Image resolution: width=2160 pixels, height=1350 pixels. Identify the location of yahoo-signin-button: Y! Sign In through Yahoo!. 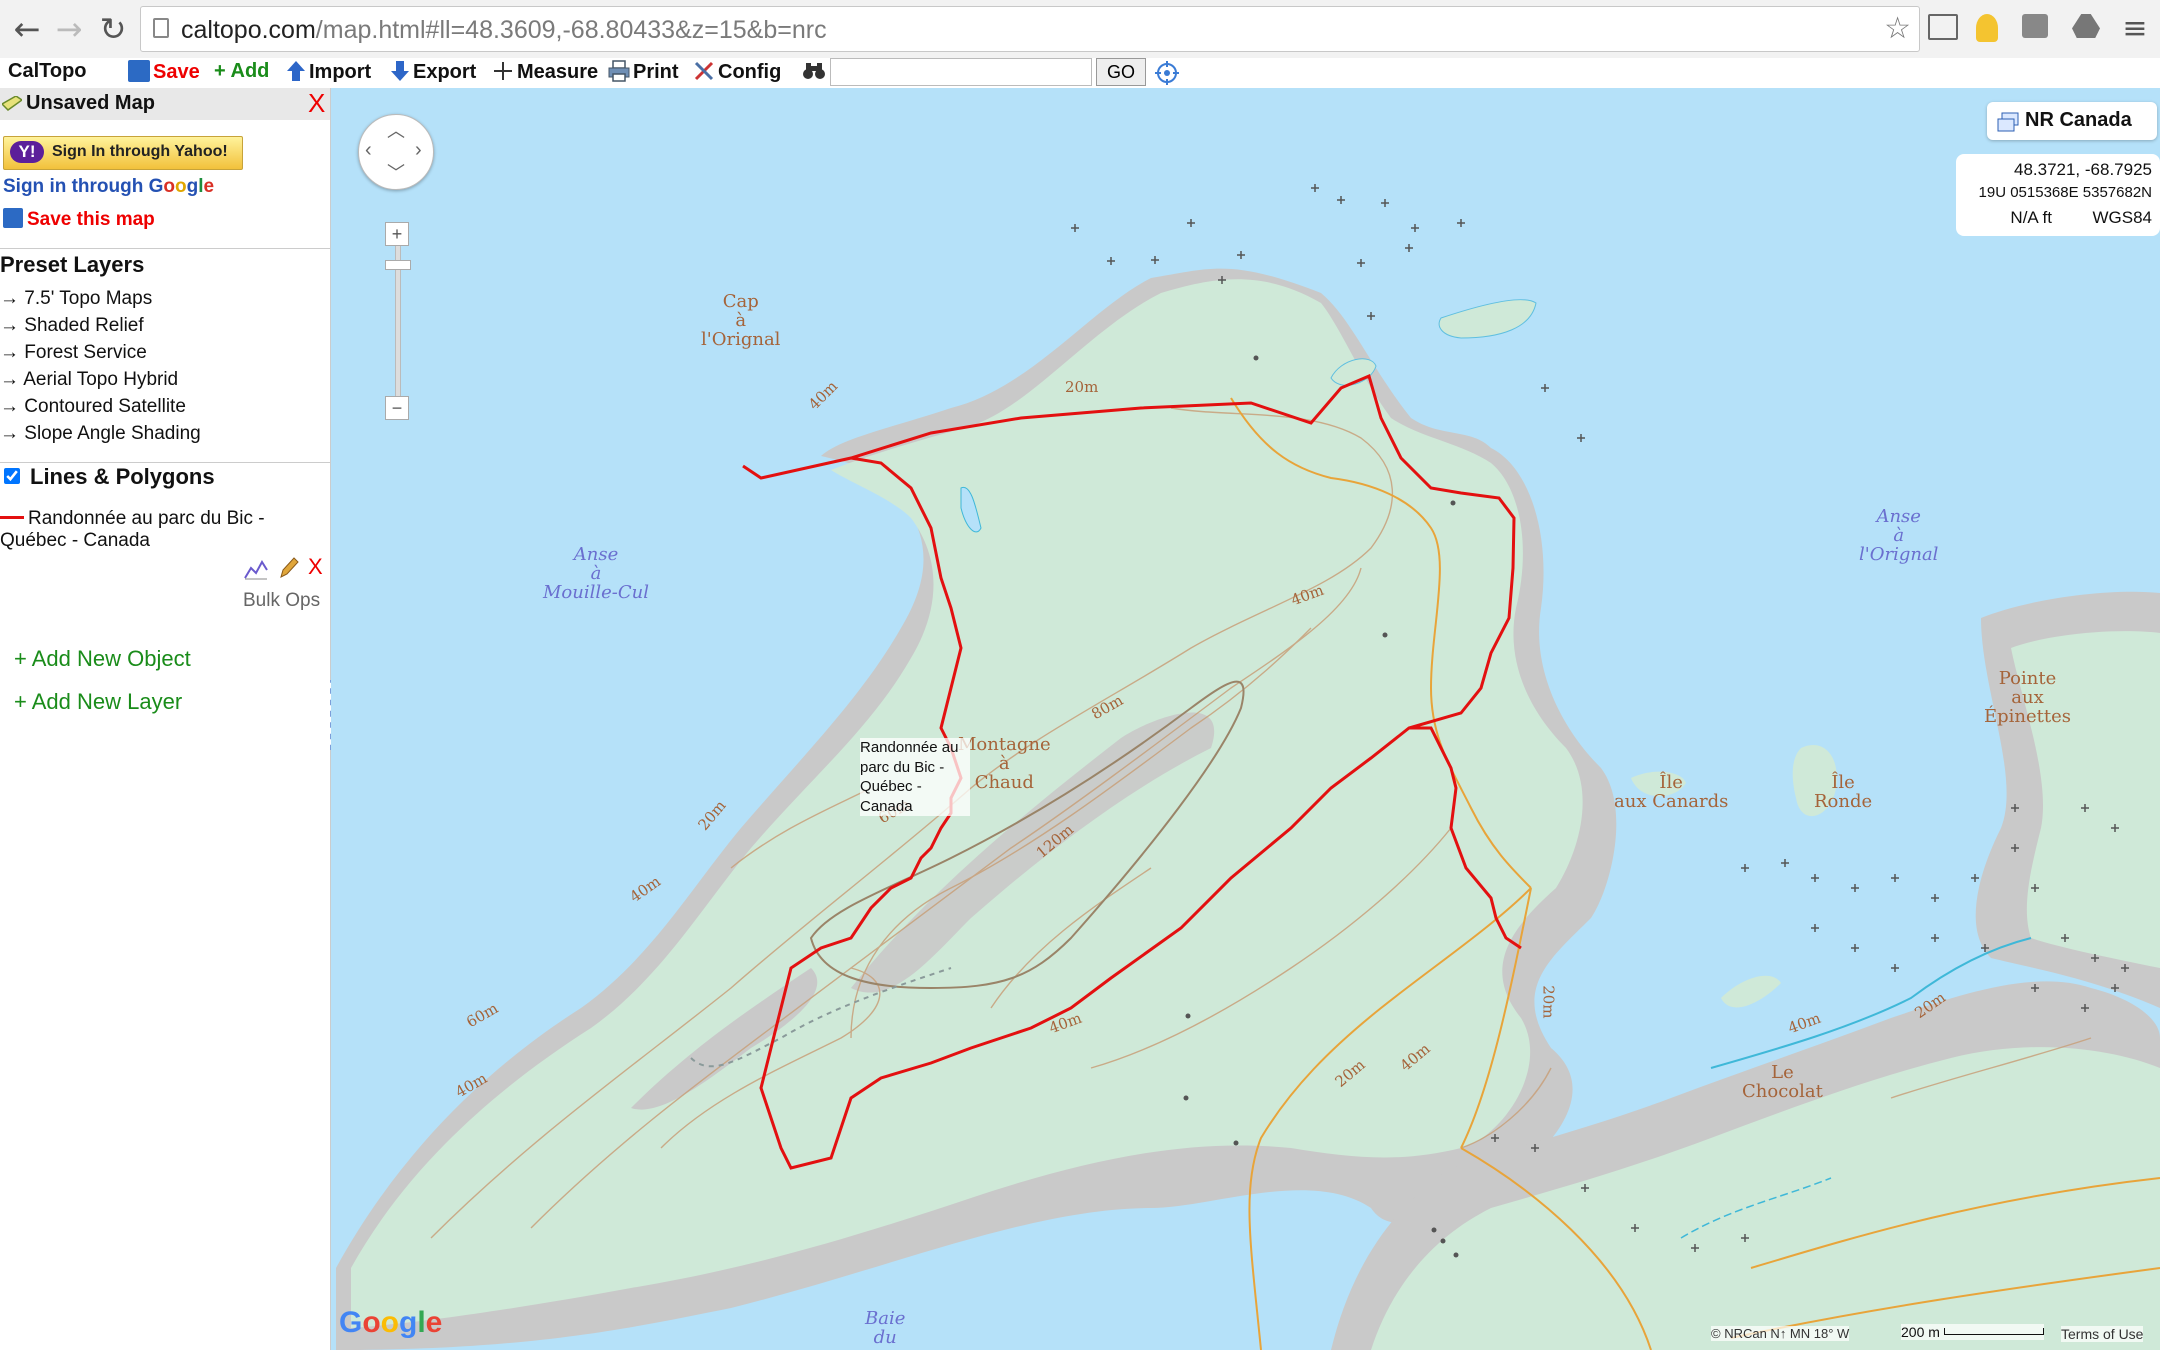
(123, 153).